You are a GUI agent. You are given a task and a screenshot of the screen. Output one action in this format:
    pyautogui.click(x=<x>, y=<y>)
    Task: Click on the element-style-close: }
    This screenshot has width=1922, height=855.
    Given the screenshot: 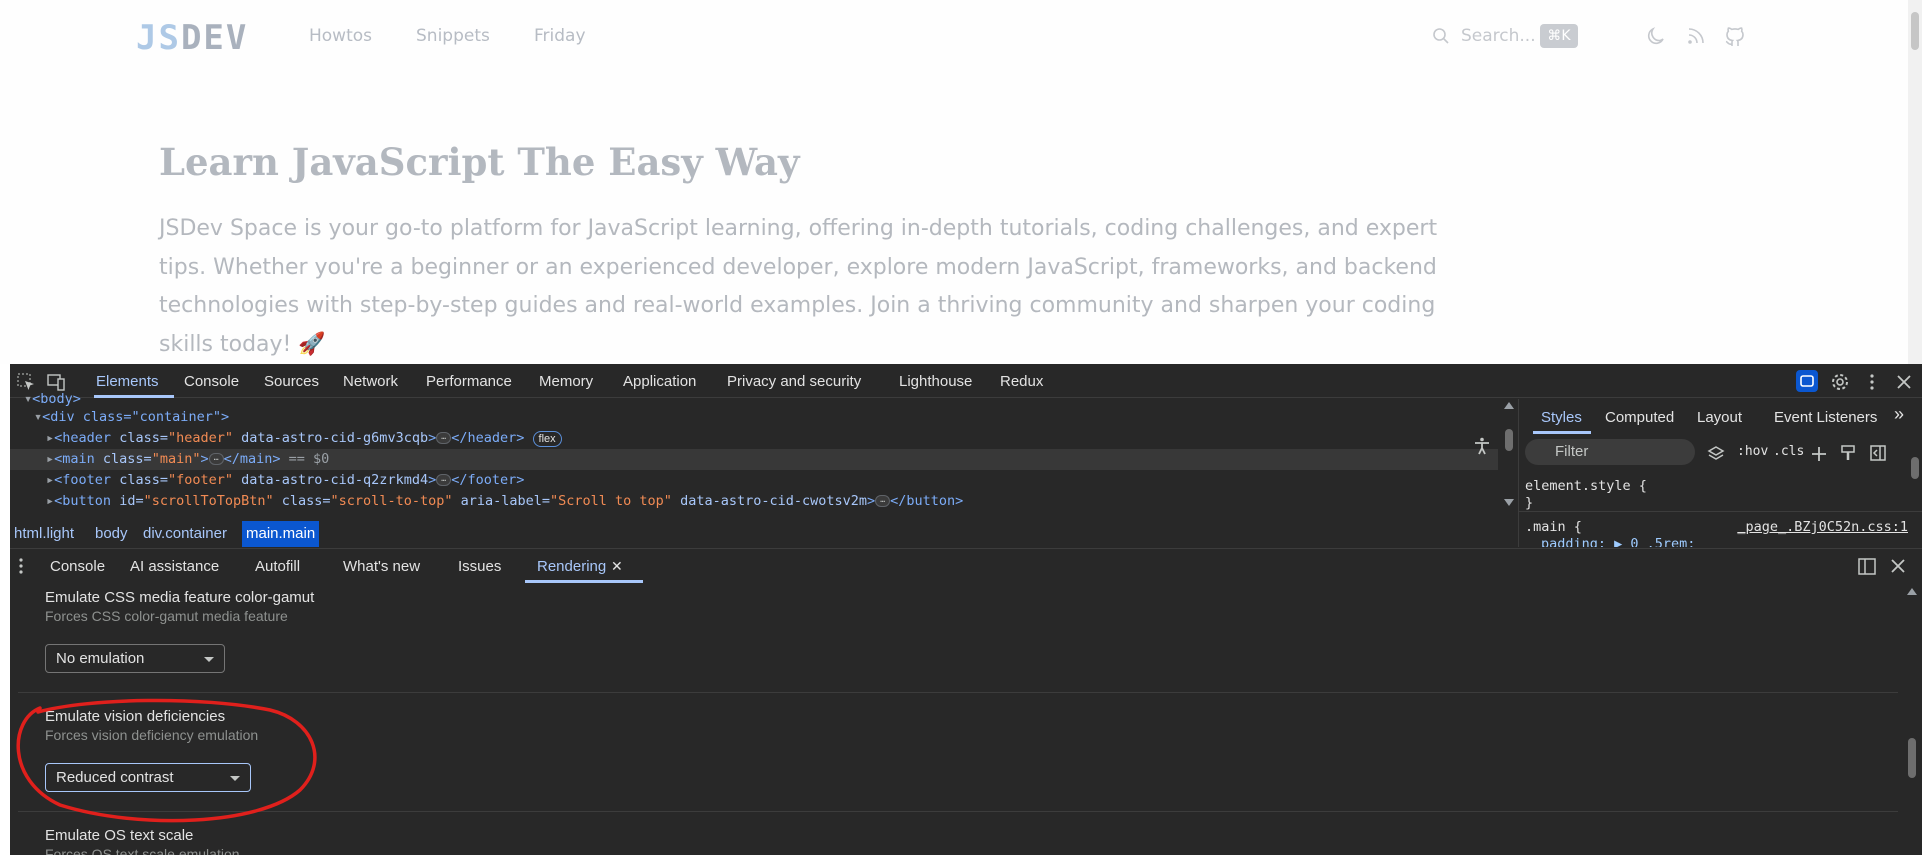 What is the action you would take?
    pyautogui.click(x=1529, y=503)
    